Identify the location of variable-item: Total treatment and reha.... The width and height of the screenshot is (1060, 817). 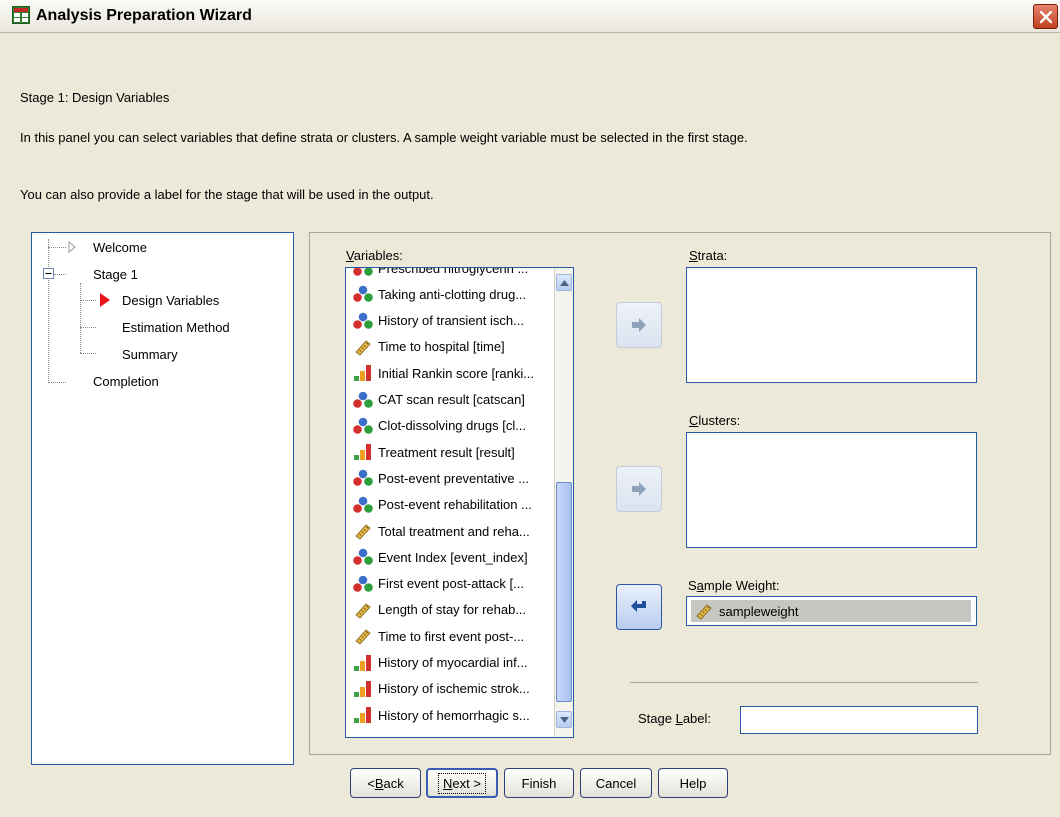
(441, 531).